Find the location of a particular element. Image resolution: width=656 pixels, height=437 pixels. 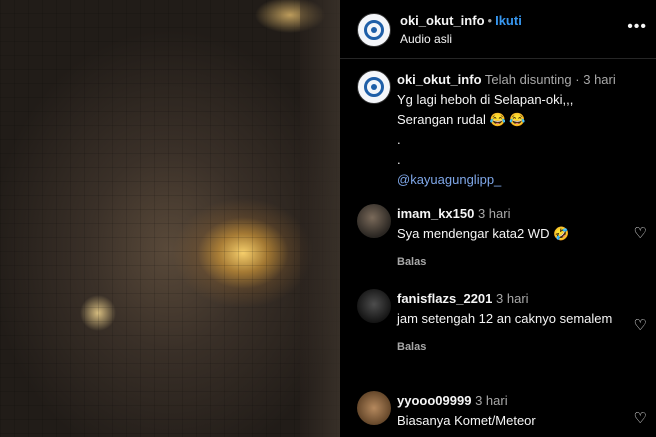

comment-text: Sya mendengar kata2 WD 🤣 is located at coordinates (483, 233).